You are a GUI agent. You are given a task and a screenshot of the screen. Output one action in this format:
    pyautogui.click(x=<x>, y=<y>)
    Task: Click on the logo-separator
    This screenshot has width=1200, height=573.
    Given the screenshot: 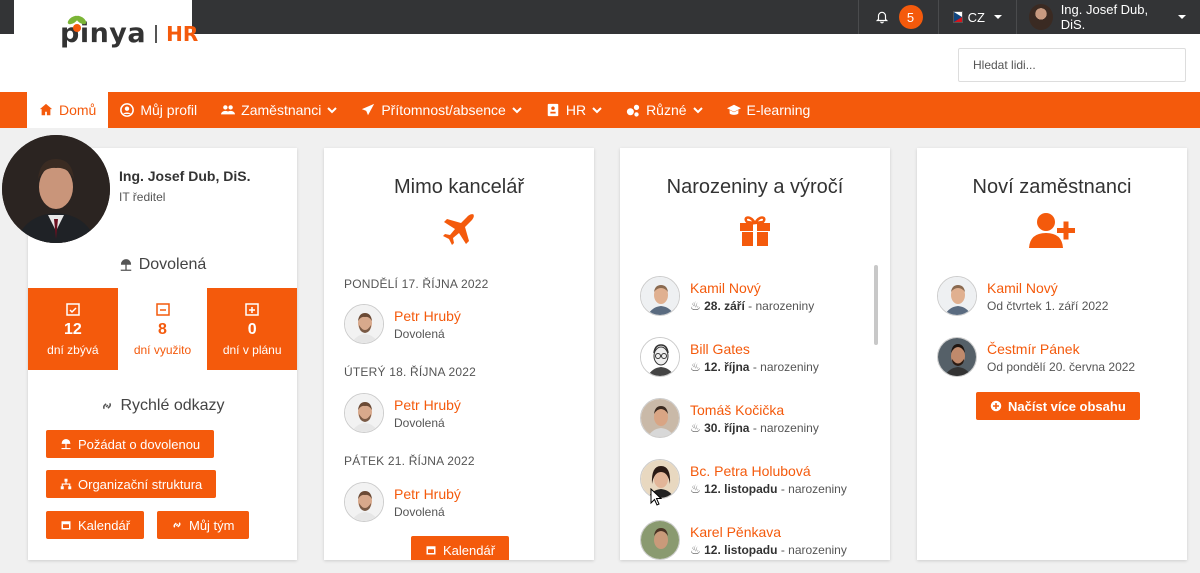 What is the action you would take?
    pyautogui.click(x=156, y=33)
    